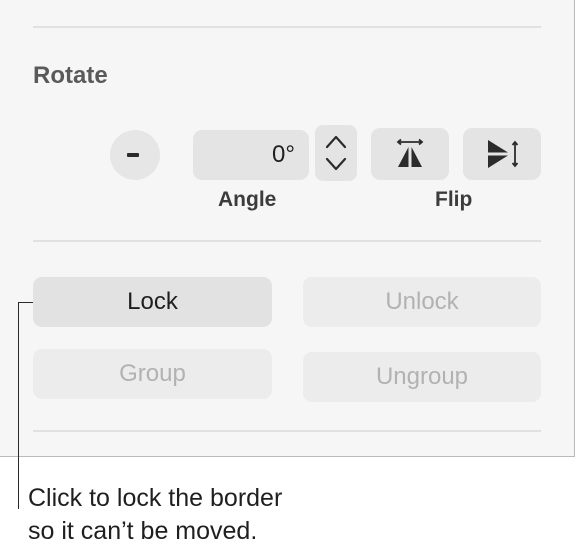  Describe the element at coordinates (251, 155) in the screenshot. I see `angle-field: 0°` at that location.